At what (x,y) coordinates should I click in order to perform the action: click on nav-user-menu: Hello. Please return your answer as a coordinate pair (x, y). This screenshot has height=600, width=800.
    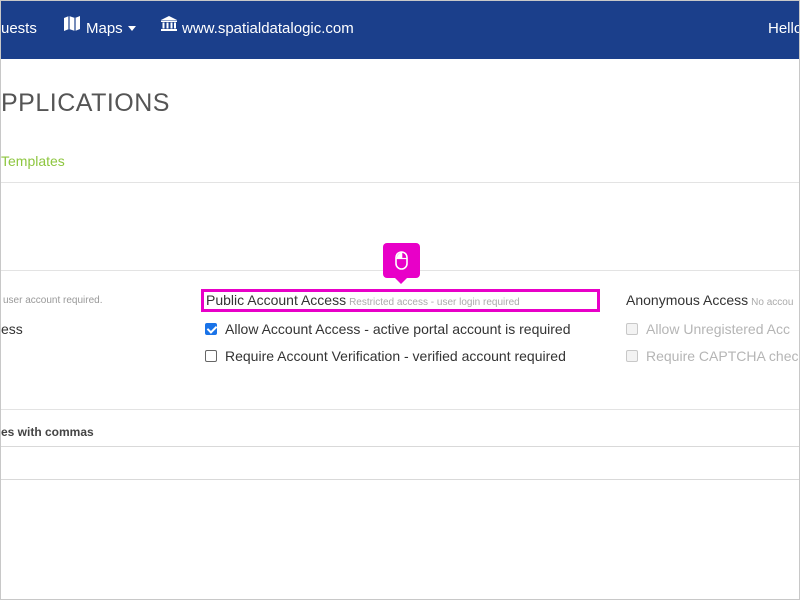
    Looking at the image, I should click on (784, 30).